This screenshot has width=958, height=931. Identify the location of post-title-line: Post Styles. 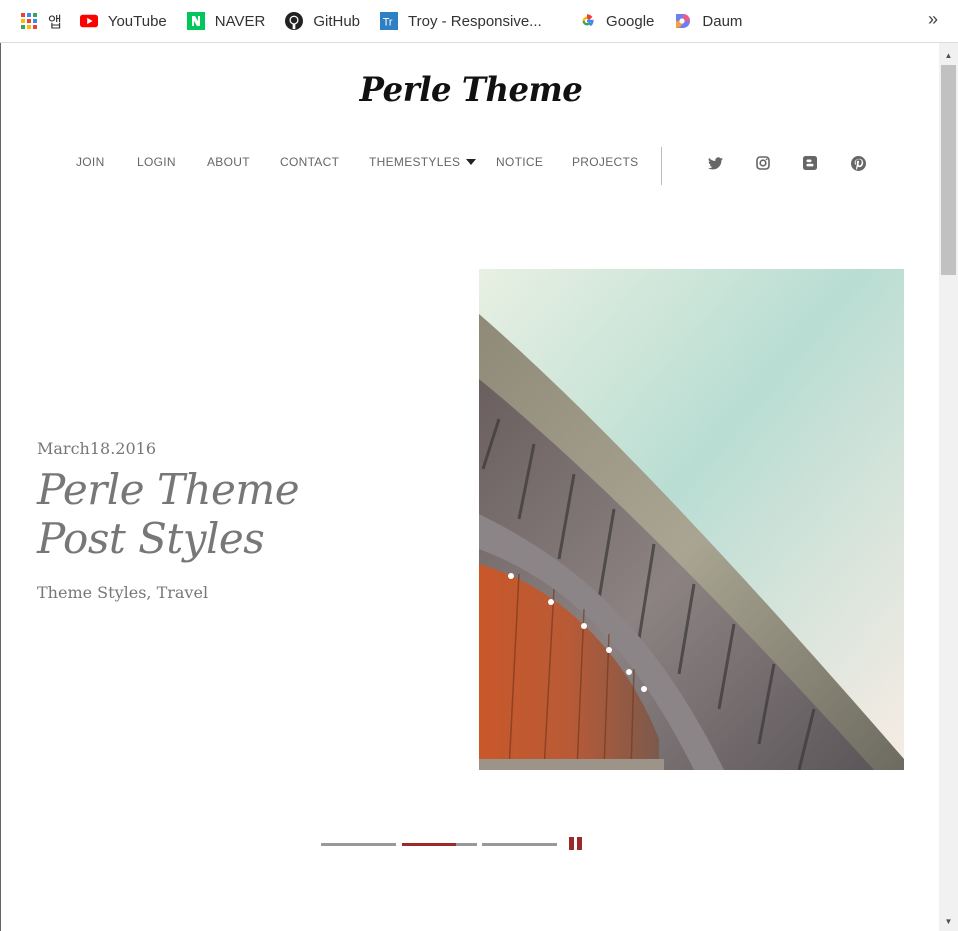
(151, 538).